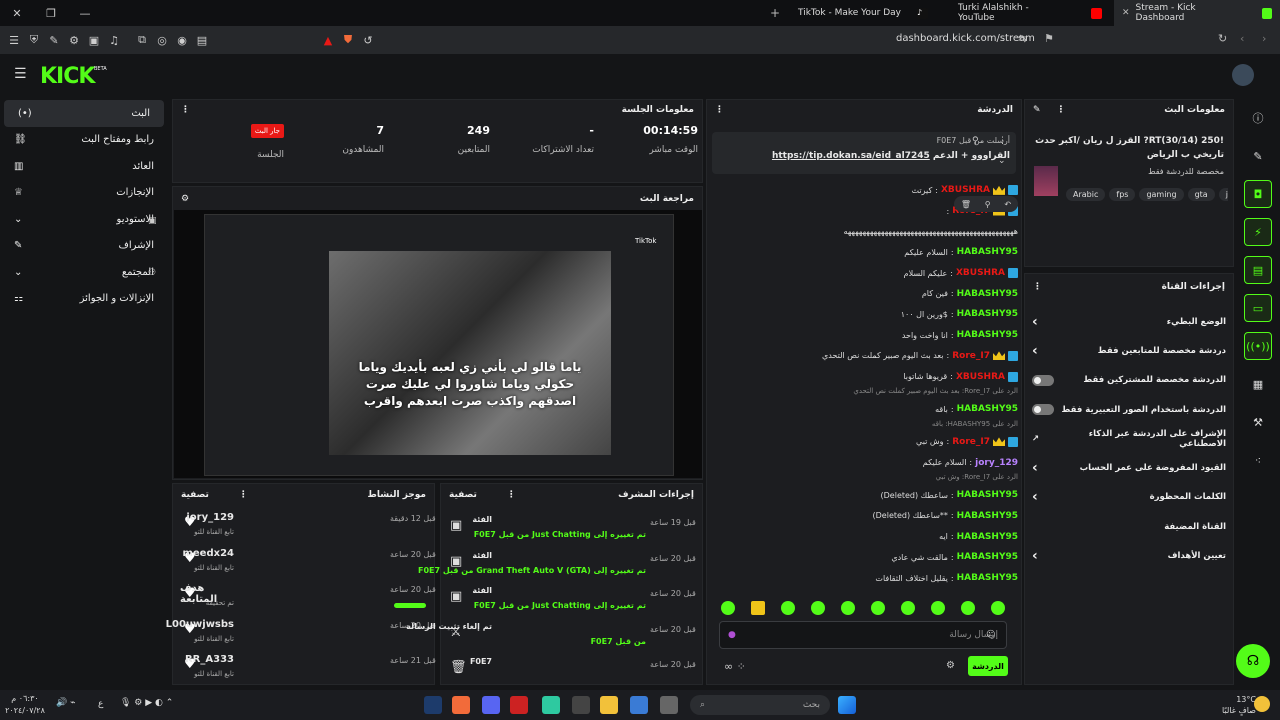 This screenshot has width=1280, height=720. What do you see at coordinates (1258, 460) in the screenshot?
I see `nodes-icon: ⁖` at bounding box center [1258, 460].